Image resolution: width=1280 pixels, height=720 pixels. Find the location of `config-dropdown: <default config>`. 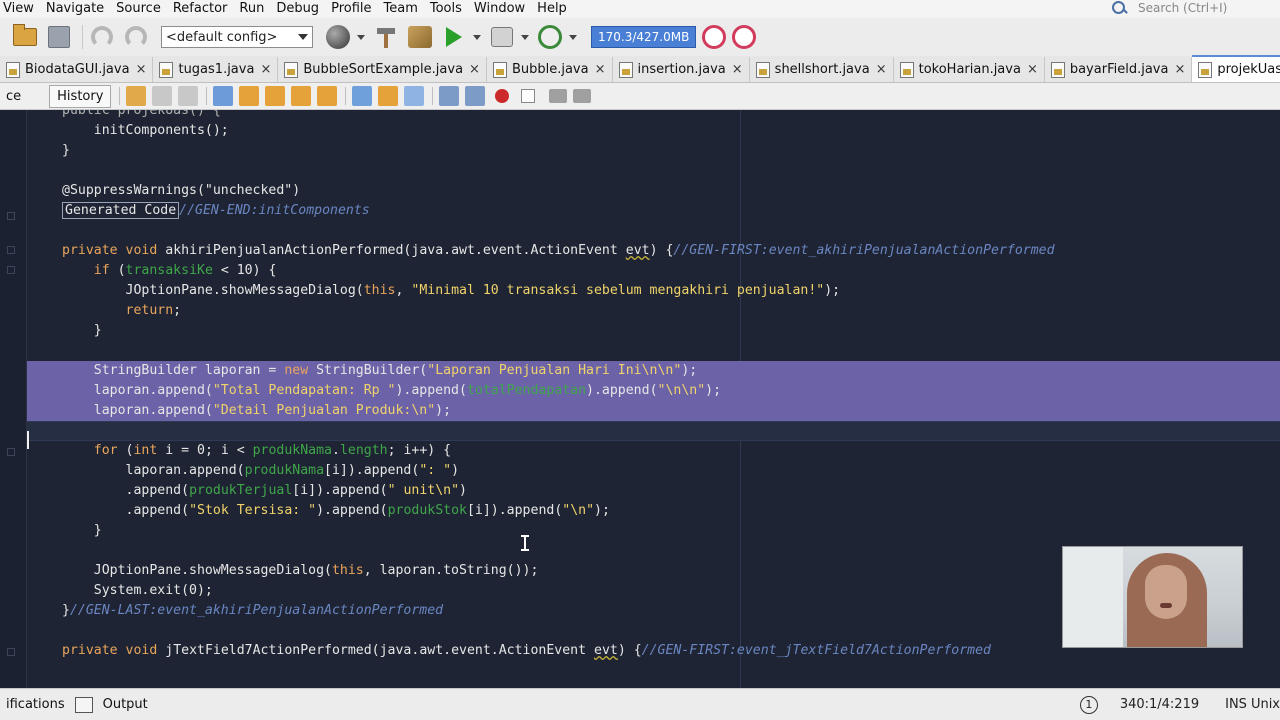

config-dropdown: <default config> is located at coordinates (237, 37).